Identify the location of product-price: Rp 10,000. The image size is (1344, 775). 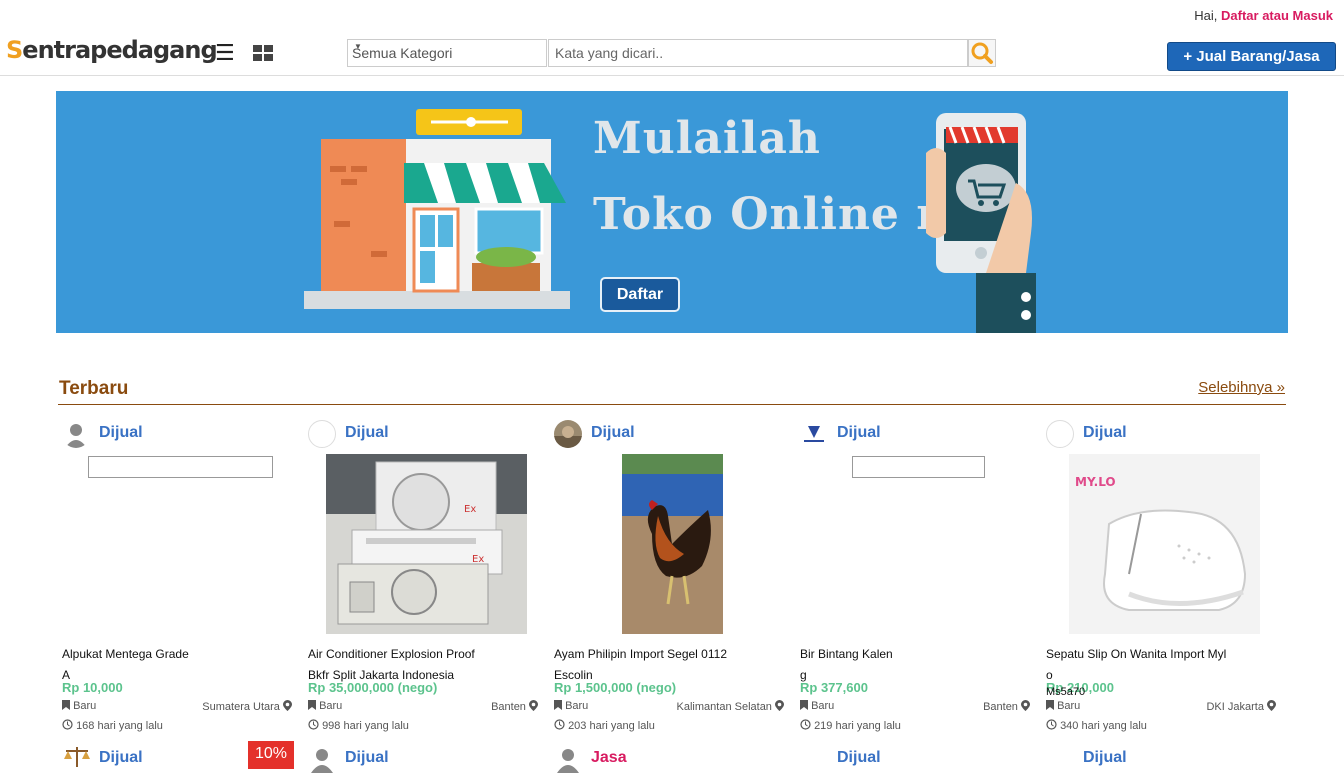
(92, 687).